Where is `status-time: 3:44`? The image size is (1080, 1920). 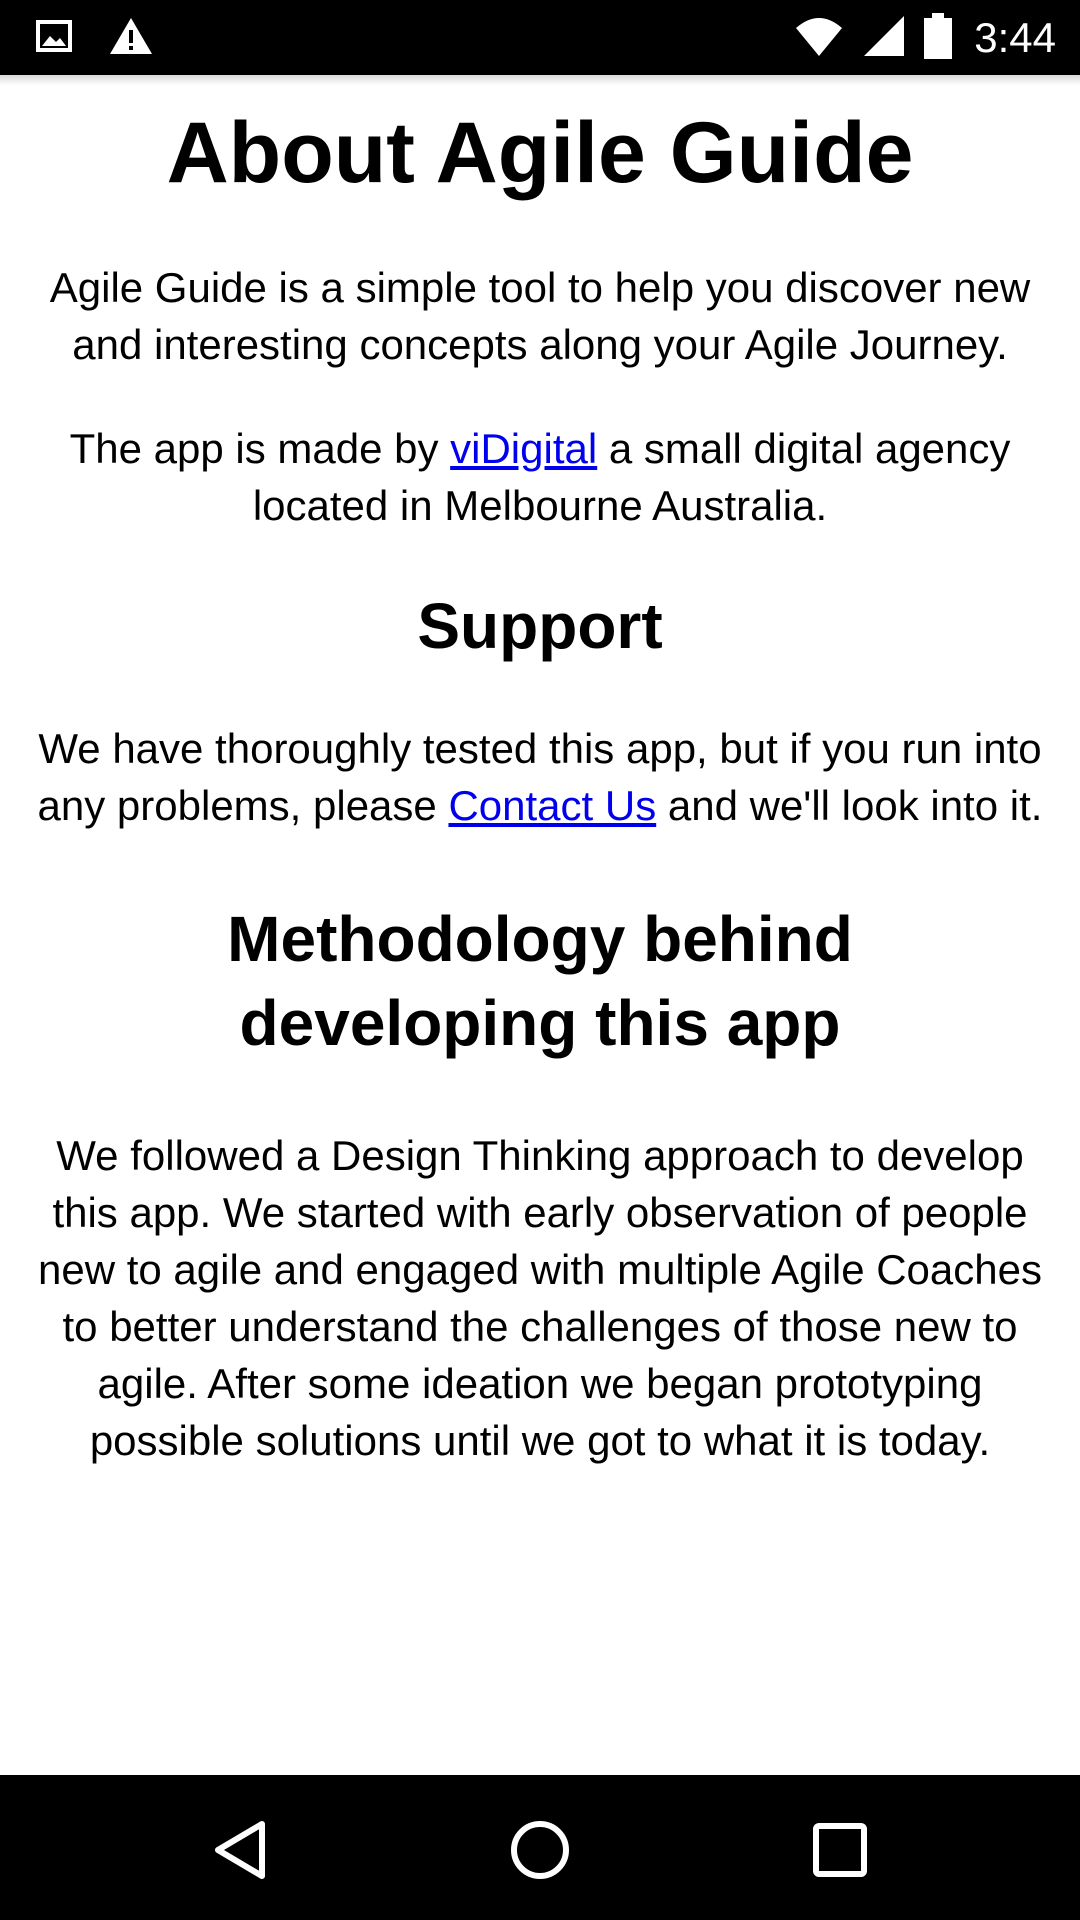
status-time: 3:44 is located at coordinates (1015, 37).